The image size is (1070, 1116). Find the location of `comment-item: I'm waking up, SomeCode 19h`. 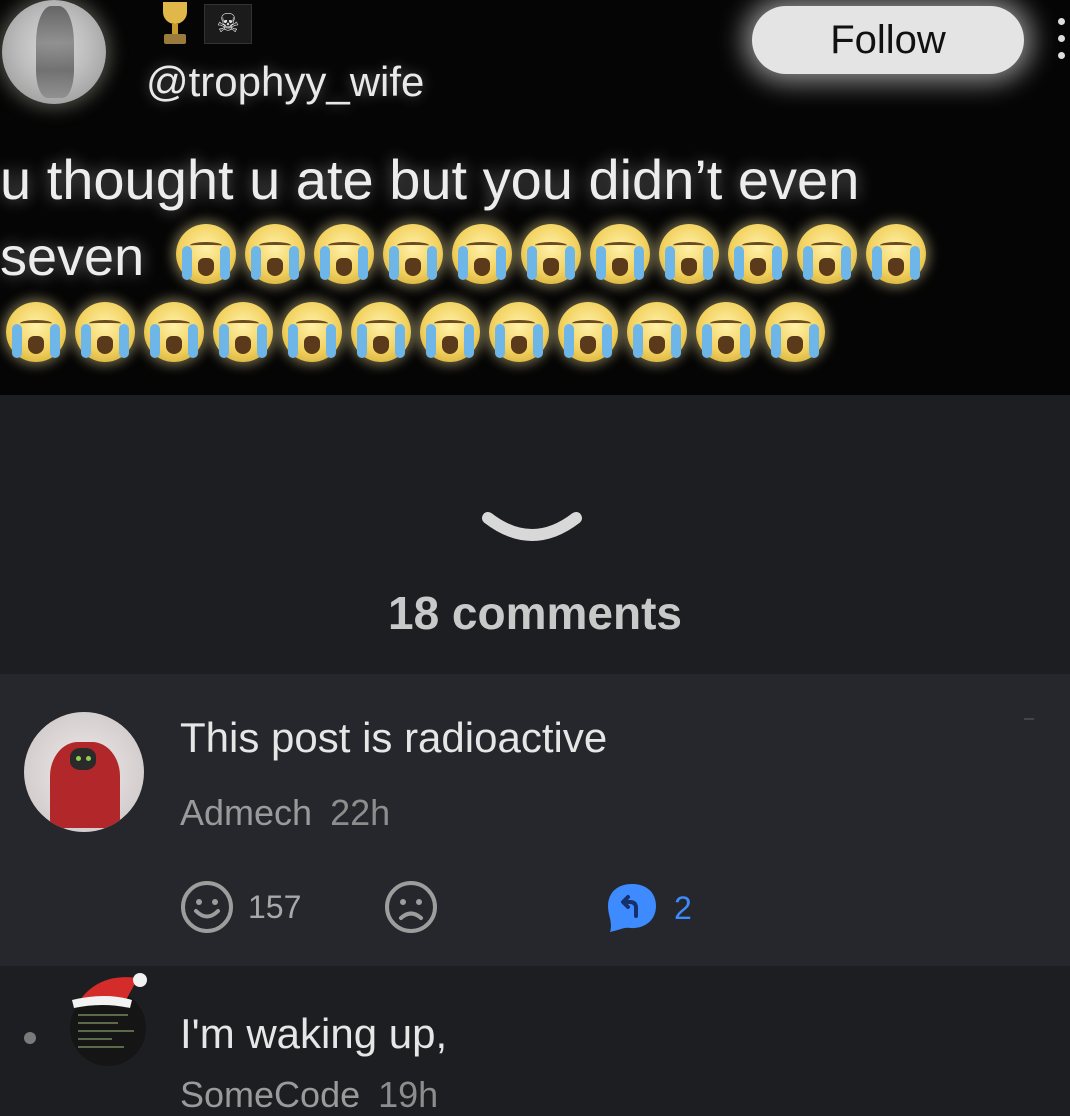

comment-item: I'm waking up, SomeCode 19h is located at coordinates (535, 1040).